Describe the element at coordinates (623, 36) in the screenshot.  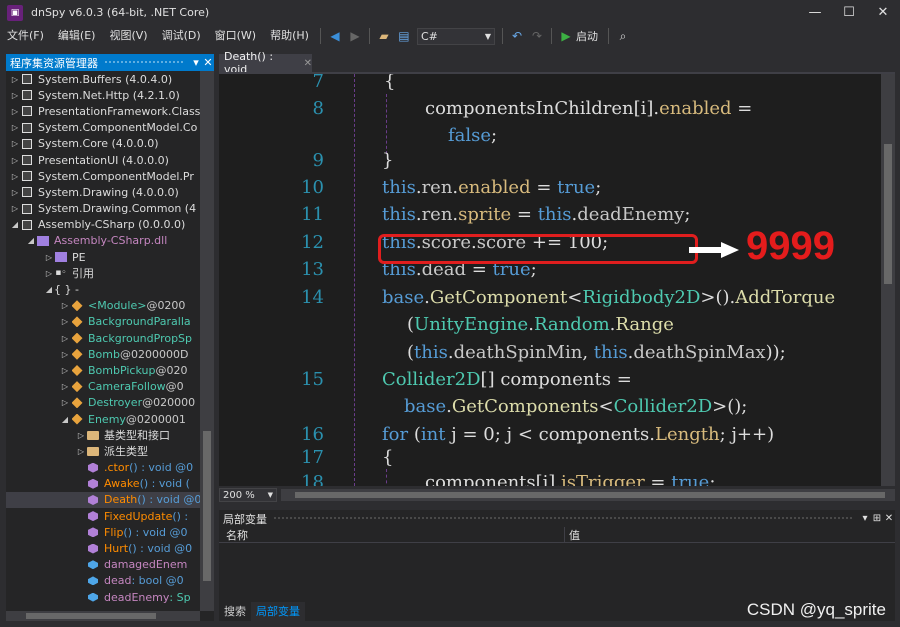
I see `search-icon: ⌕` at that location.